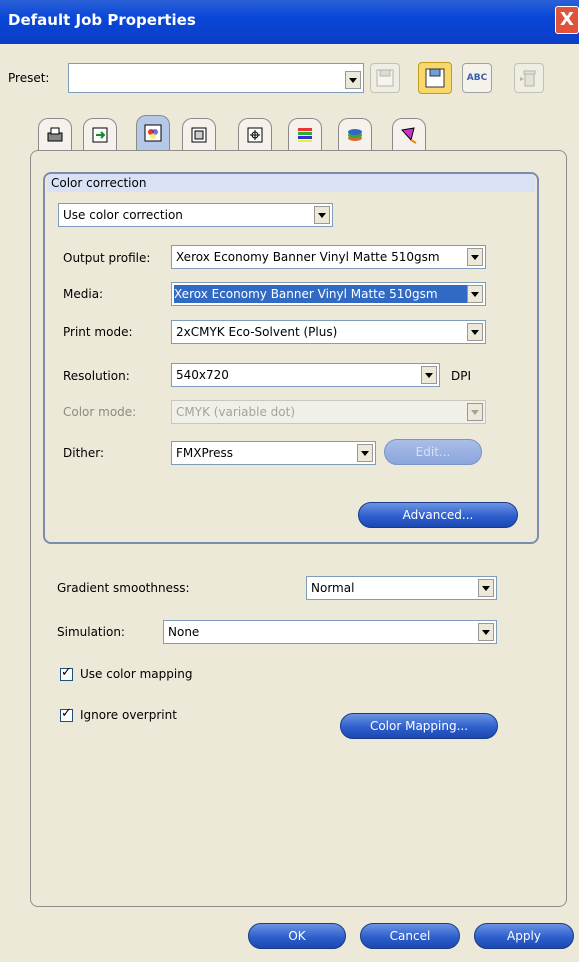  I want to click on media-label: Media:, so click(83, 294).